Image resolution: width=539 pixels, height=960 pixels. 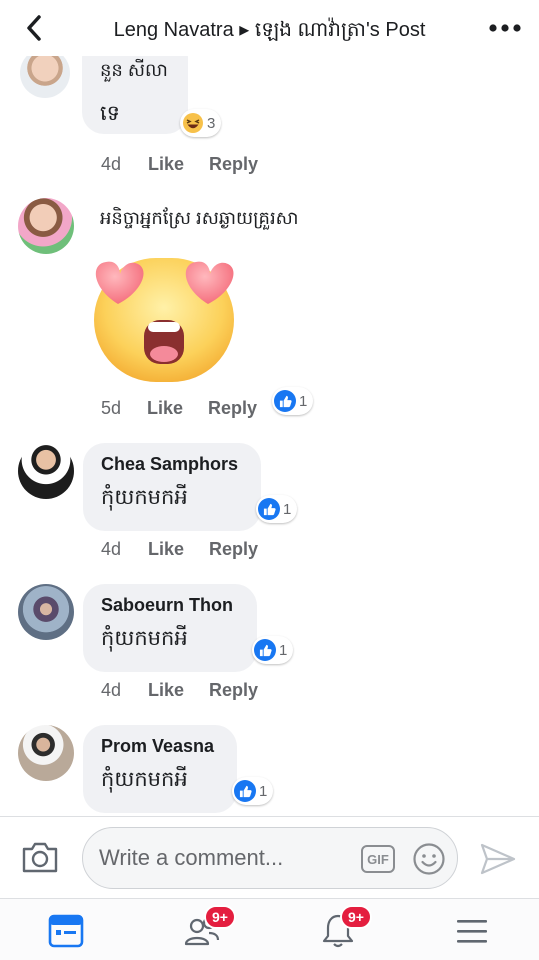 I want to click on tab-menu, so click(x=472, y=931).